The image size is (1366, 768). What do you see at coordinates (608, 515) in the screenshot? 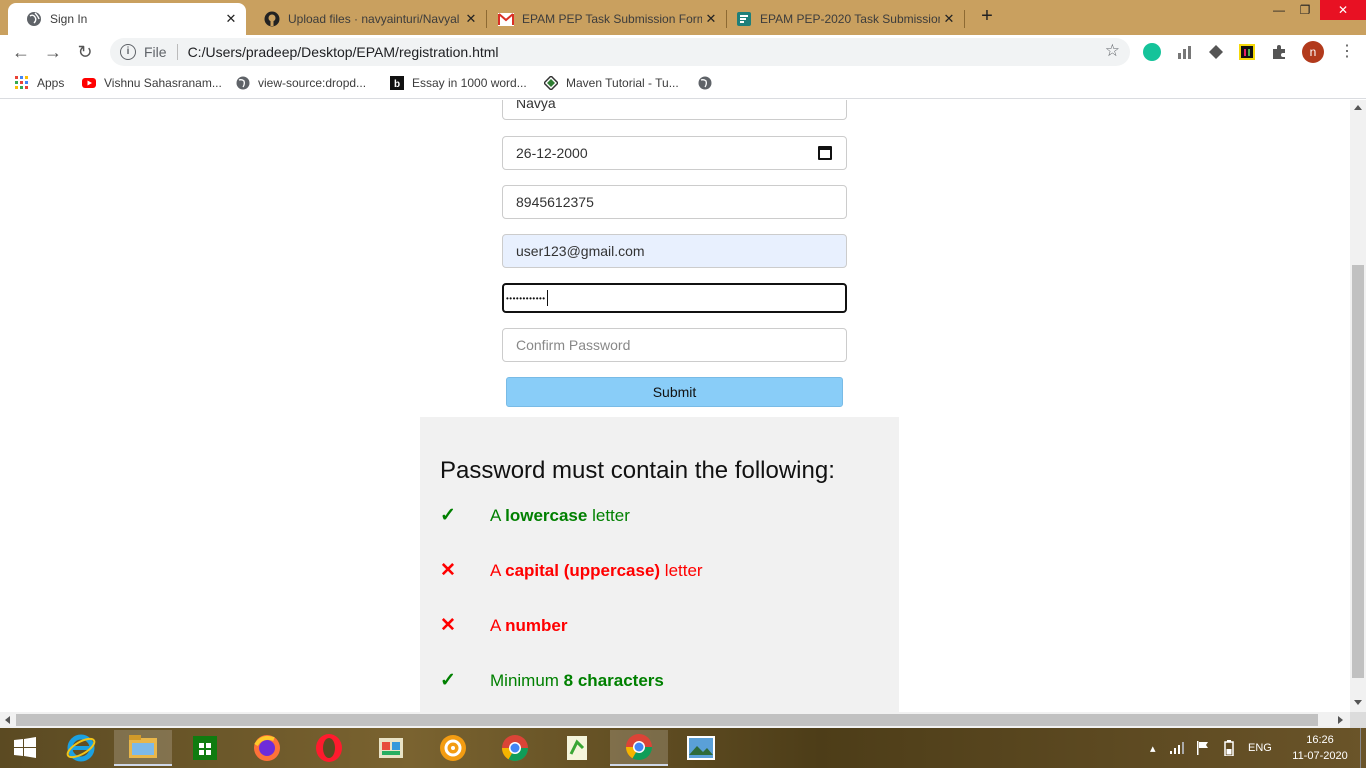
I see `rule-suffix: letter` at bounding box center [608, 515].